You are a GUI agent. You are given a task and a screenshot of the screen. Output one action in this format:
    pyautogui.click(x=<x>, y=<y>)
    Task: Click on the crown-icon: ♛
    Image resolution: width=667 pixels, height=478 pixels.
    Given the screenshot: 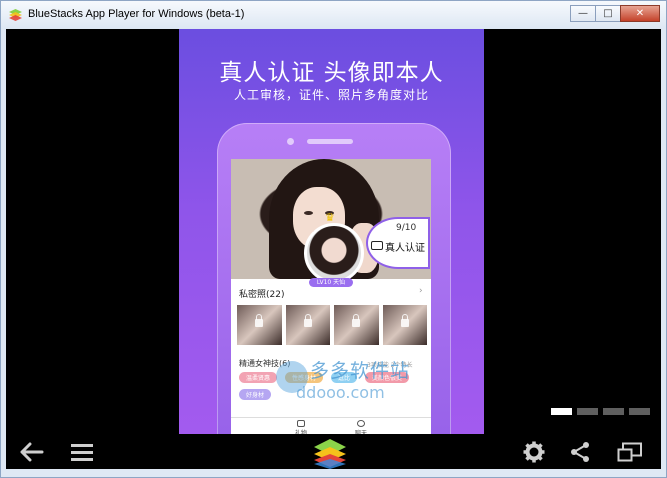 What is the action you would take?
    pyautogui.click(x=330, y=217)
    